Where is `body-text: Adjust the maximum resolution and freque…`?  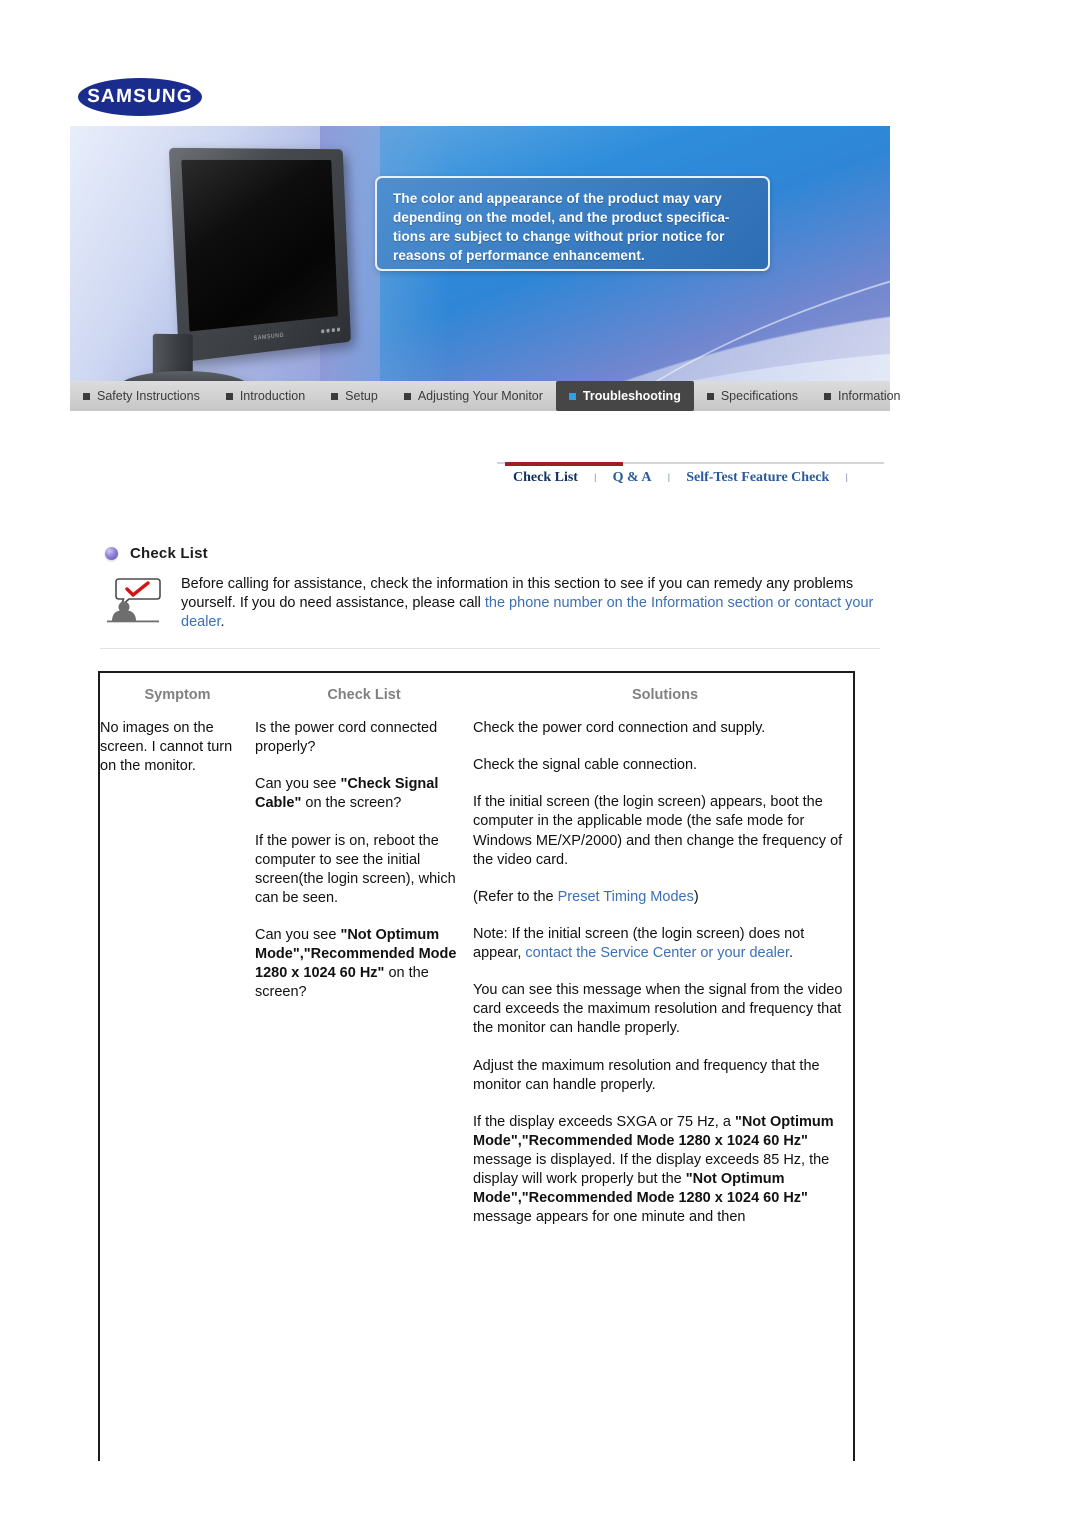
body-text: Adjust the maximum resolution and freque… is located at coordinates (646, 1075).